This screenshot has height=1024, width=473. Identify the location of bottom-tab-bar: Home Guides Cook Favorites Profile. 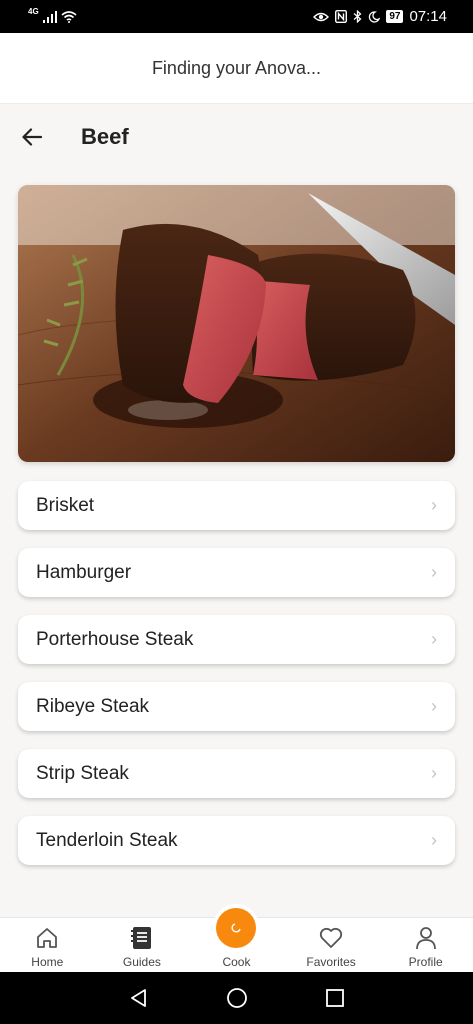
(236, 938).